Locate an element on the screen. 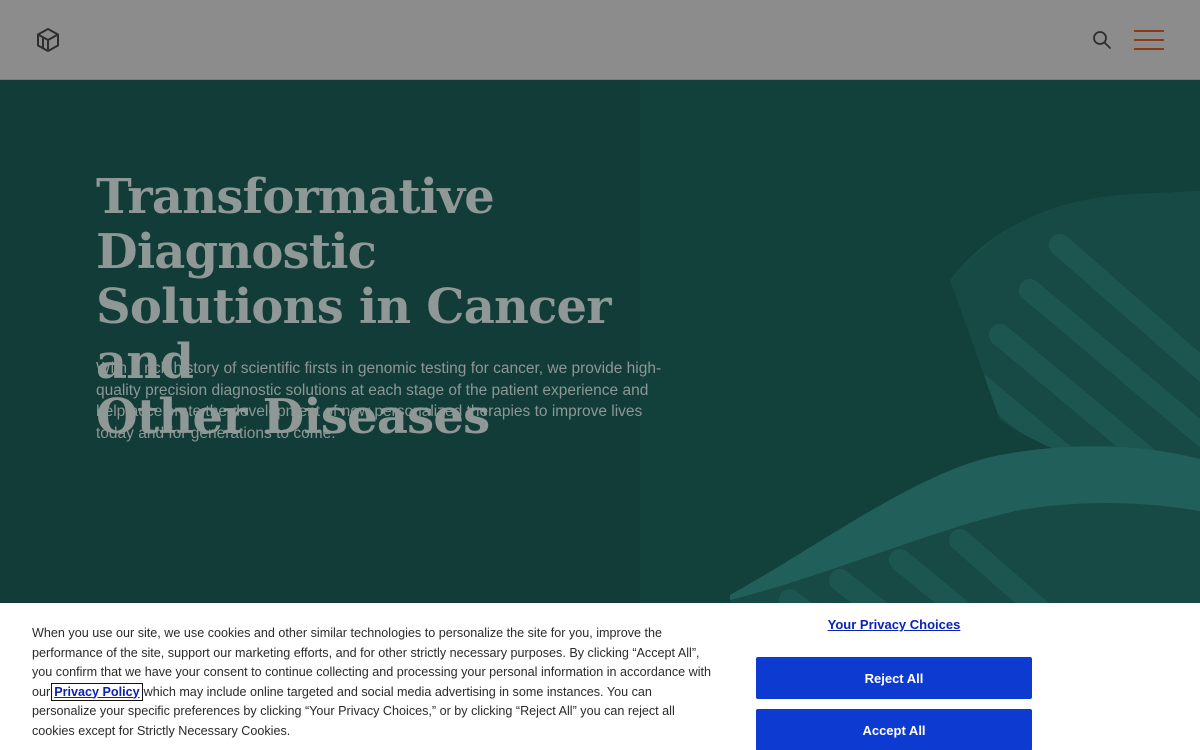 The height and width of the screenshot is (750, 1200). search-icon is located at coordinates (1102, 40).